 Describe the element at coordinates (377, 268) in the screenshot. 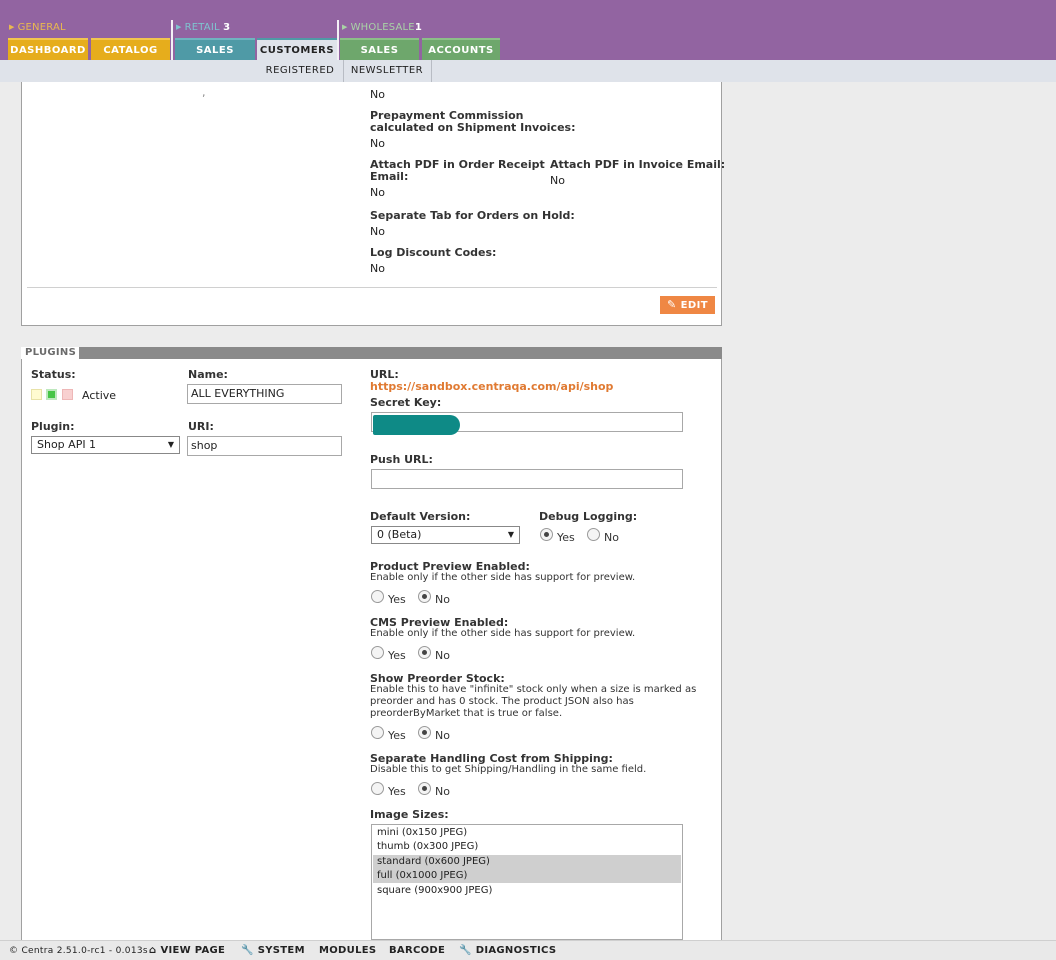

I see `setting-value-log-discount-codes: No` at that location.